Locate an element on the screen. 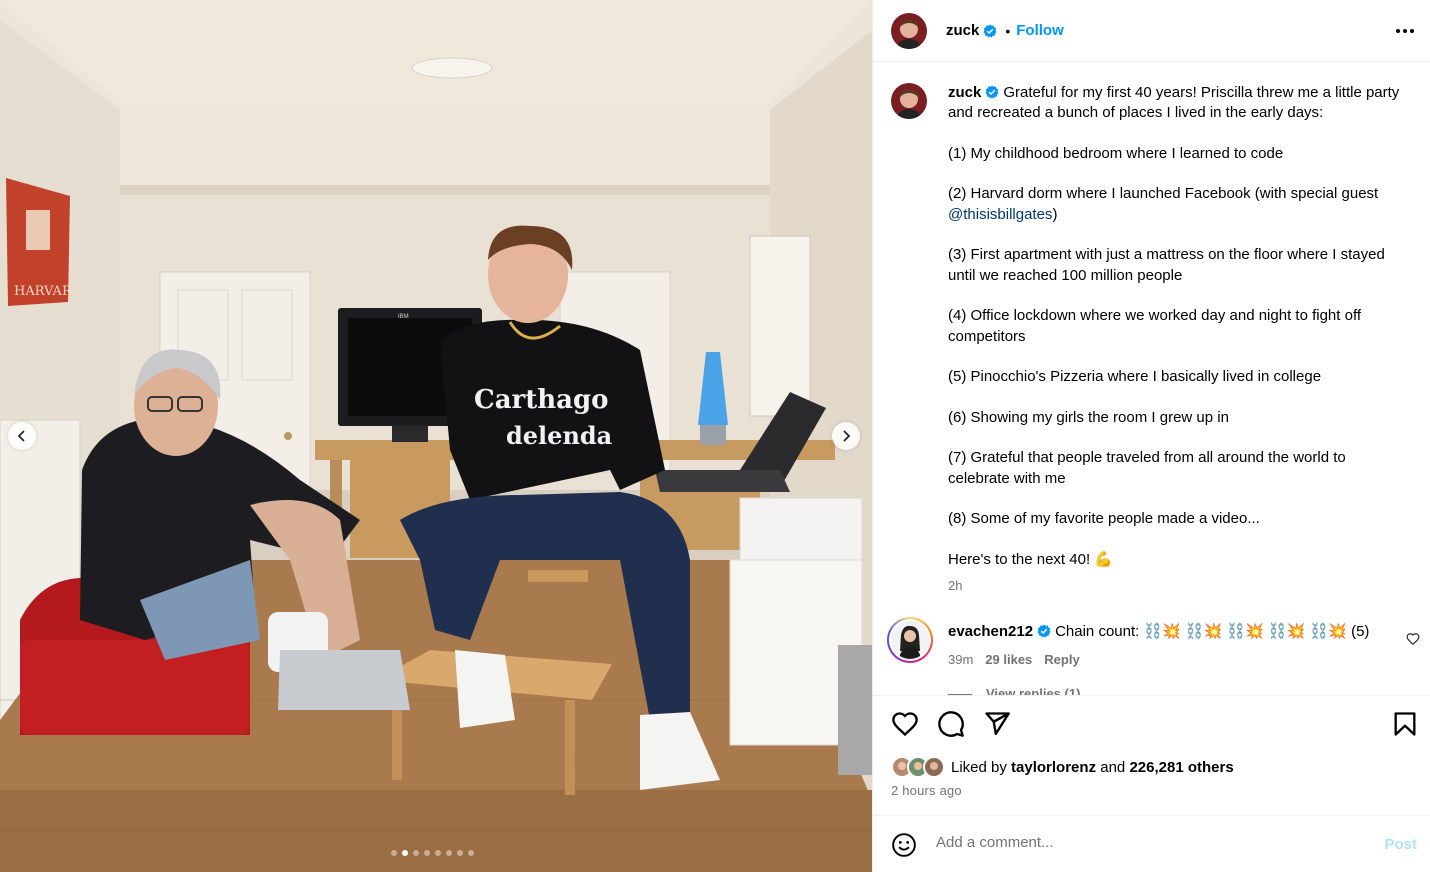  liker-username: taylorlorenz is located at coordinates (1053, 767).